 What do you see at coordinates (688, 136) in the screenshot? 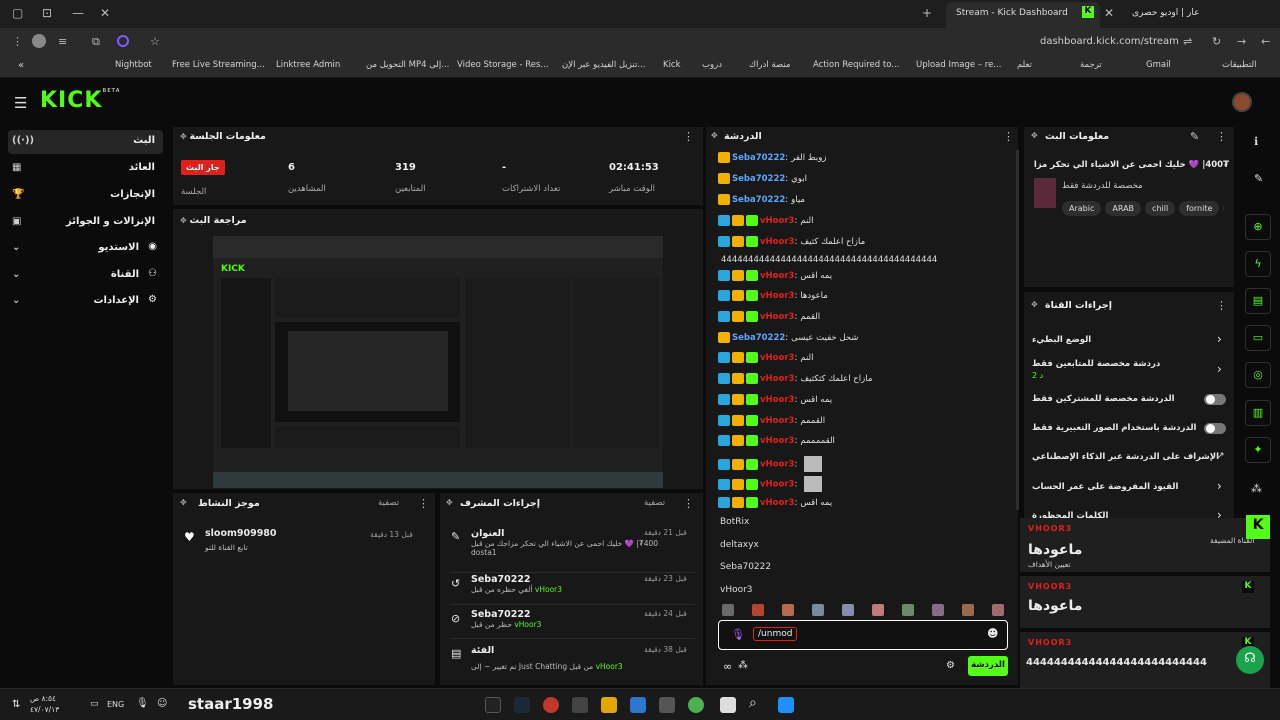
I see `session-menu-icon: ⋮` at bounding box center [688, 136].